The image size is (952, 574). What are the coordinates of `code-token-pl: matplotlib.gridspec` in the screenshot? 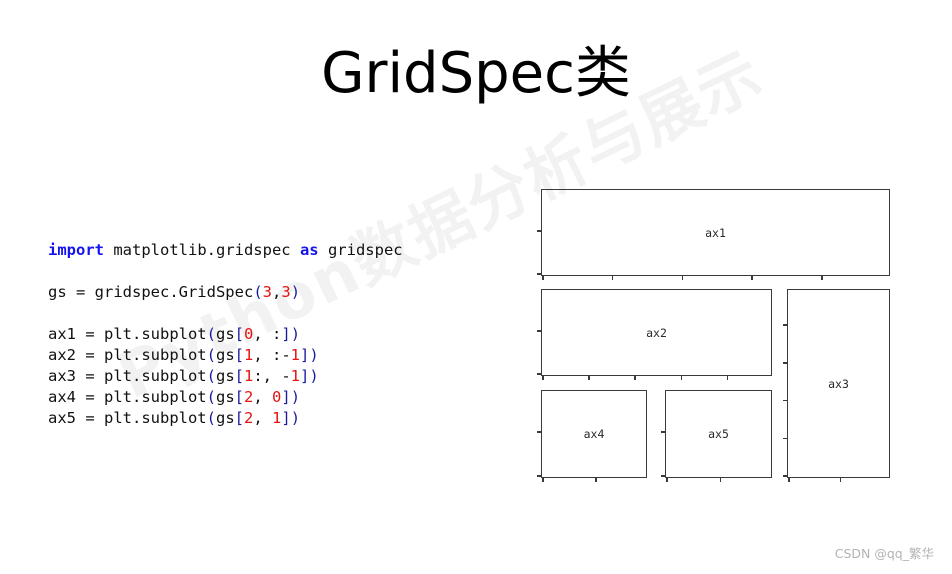 It's located at (202, 250).